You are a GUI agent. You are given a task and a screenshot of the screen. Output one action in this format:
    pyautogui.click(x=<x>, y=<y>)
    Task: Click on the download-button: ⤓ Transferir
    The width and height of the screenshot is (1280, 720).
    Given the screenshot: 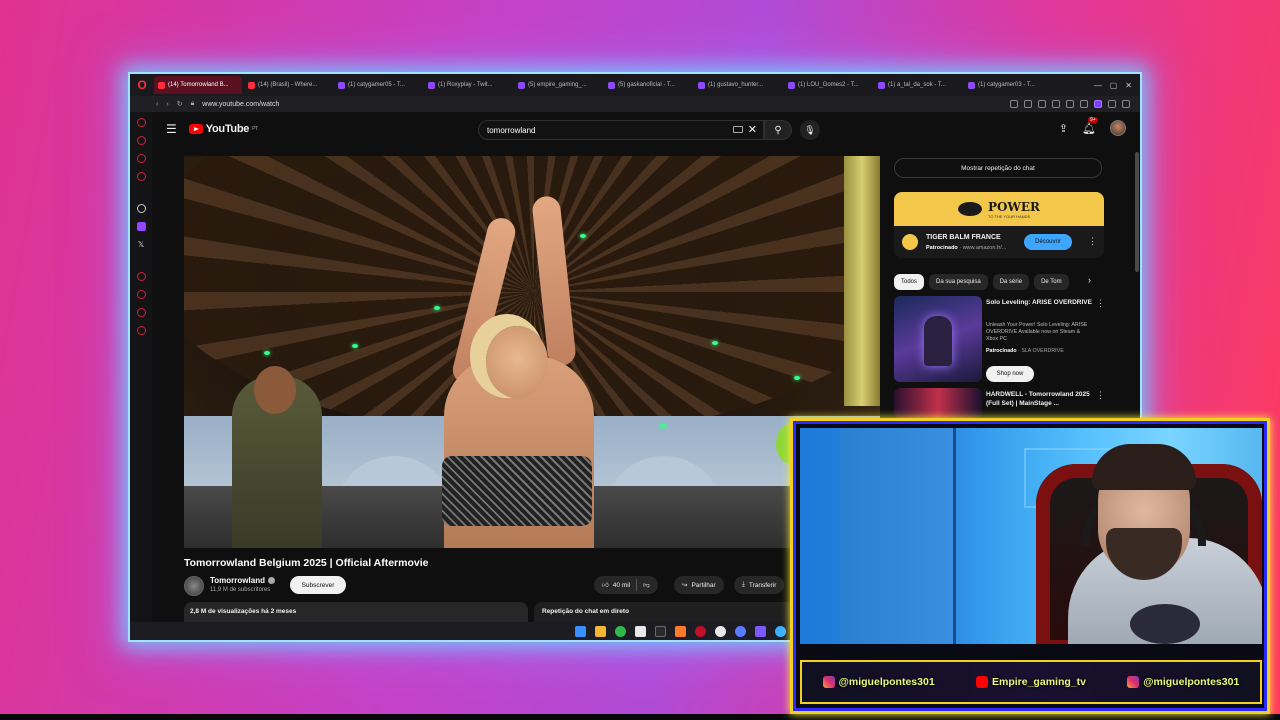 What is the action you would take?
    pyautogui.click(x=759, y=585)
    